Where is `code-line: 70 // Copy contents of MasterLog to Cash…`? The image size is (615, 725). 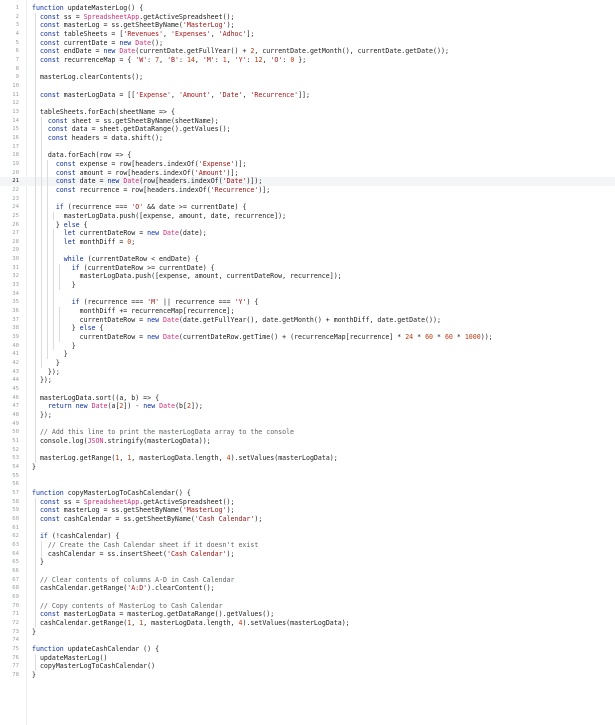 code-line: 70 // Copy contents of MasterLog to Cash… is located at coordinates (307, 606).